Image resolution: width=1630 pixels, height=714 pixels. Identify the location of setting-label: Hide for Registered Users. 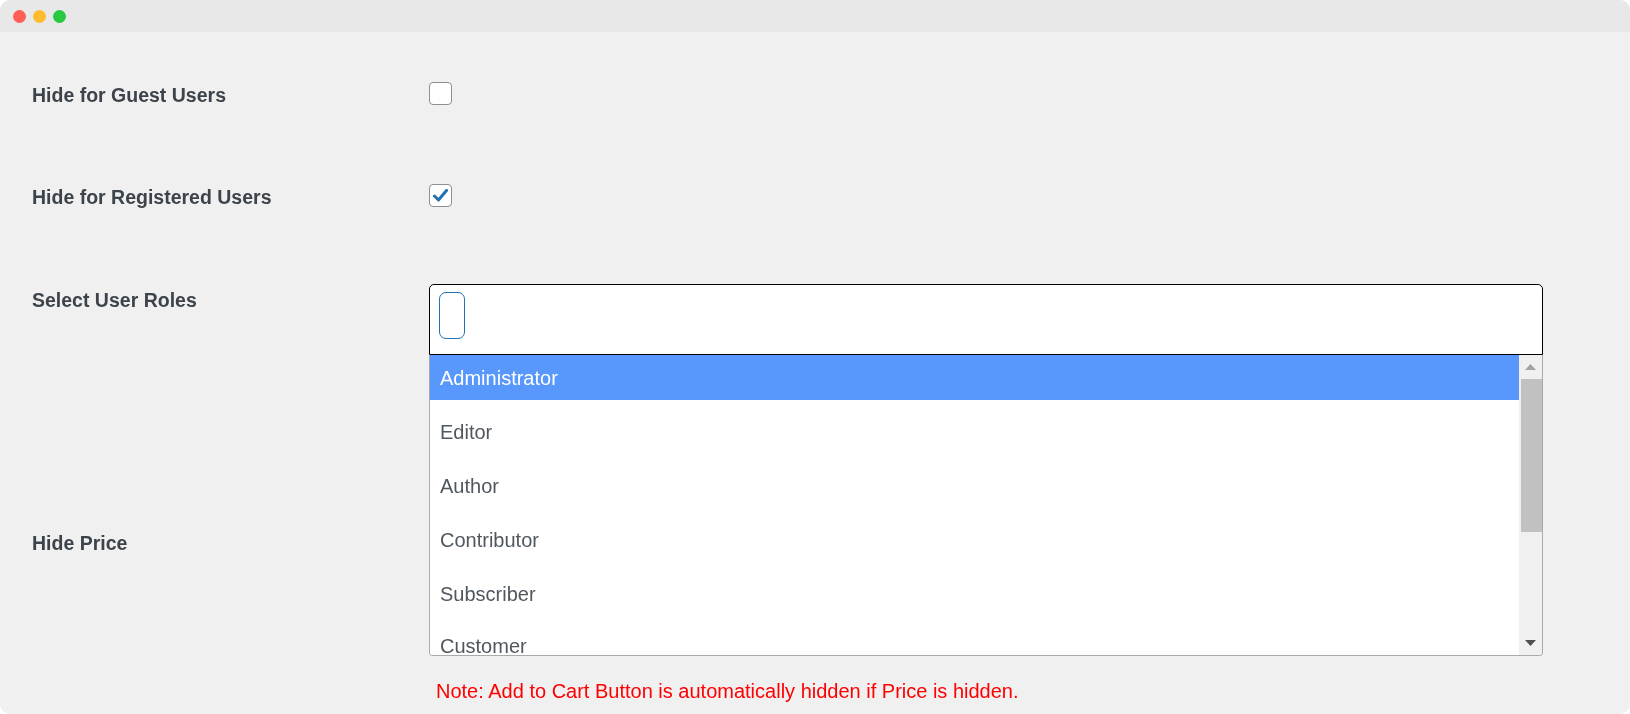
(152, 196).